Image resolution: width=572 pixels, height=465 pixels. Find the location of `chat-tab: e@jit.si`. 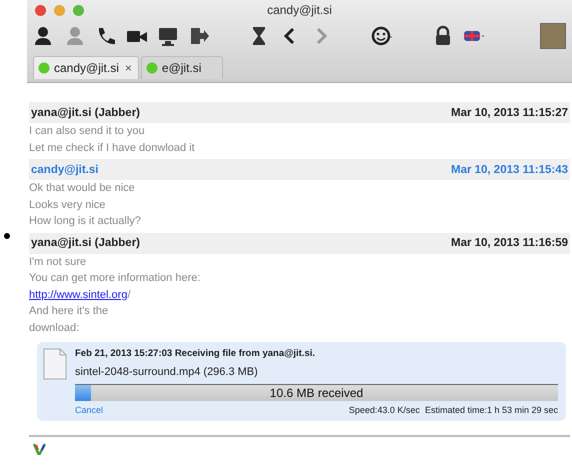

chat-tab: e@jit.si is located at coordinates (181, 67).